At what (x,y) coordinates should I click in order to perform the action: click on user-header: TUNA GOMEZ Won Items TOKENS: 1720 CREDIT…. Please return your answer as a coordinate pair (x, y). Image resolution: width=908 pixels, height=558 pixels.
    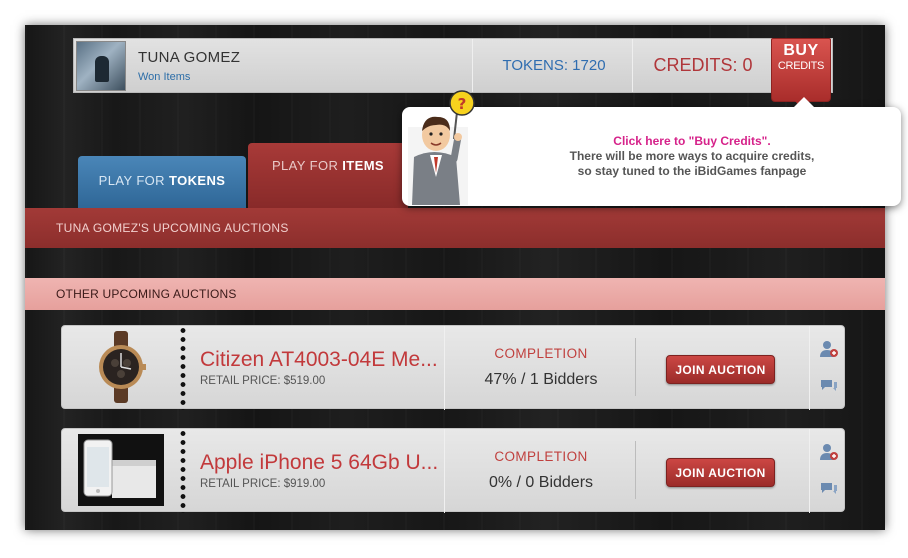
    Looking at the image, I should click on (453, 65).